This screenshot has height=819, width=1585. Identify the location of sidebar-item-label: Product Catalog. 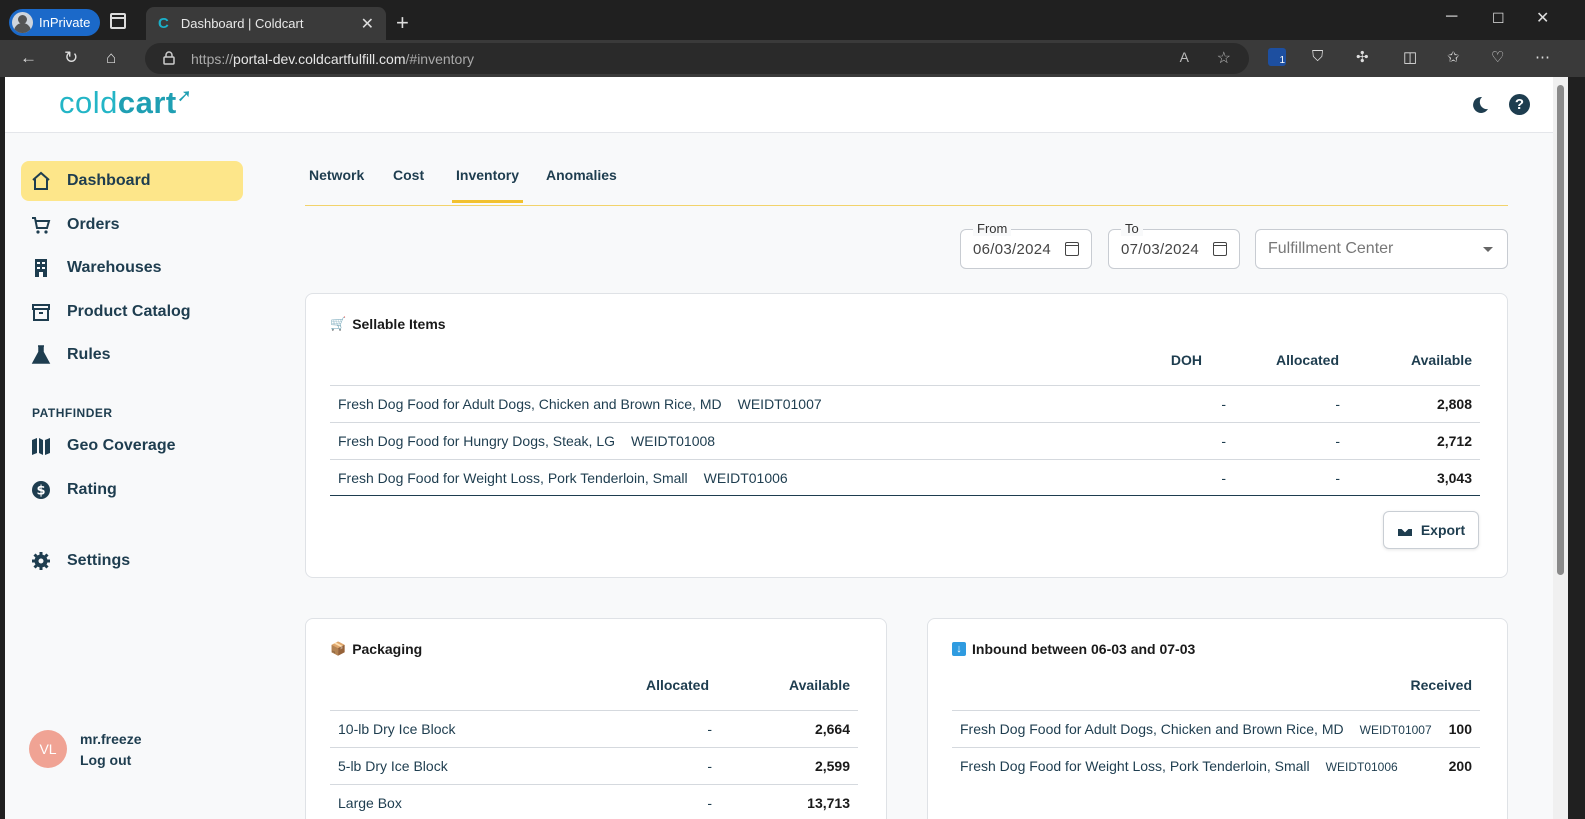
(129, 311).